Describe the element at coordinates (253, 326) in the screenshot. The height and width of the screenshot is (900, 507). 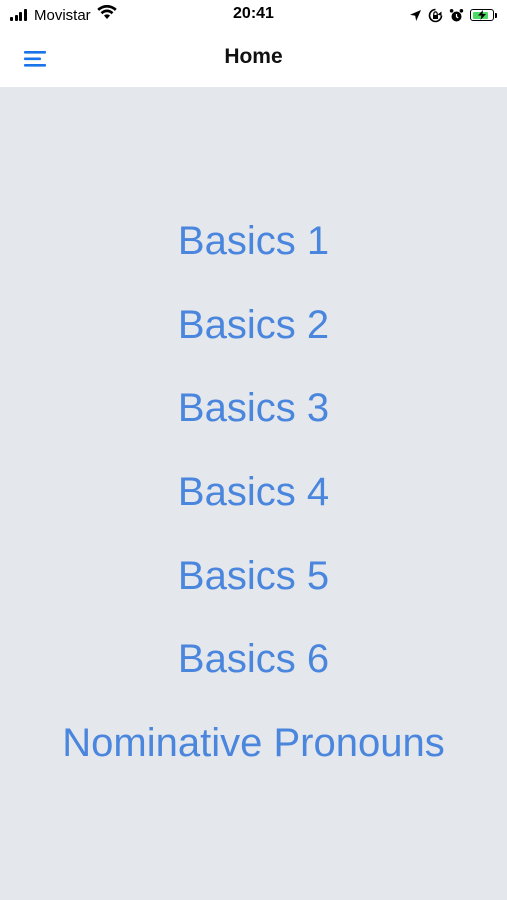
I see `lesson-item-basics-2: Basics 2` at that location.